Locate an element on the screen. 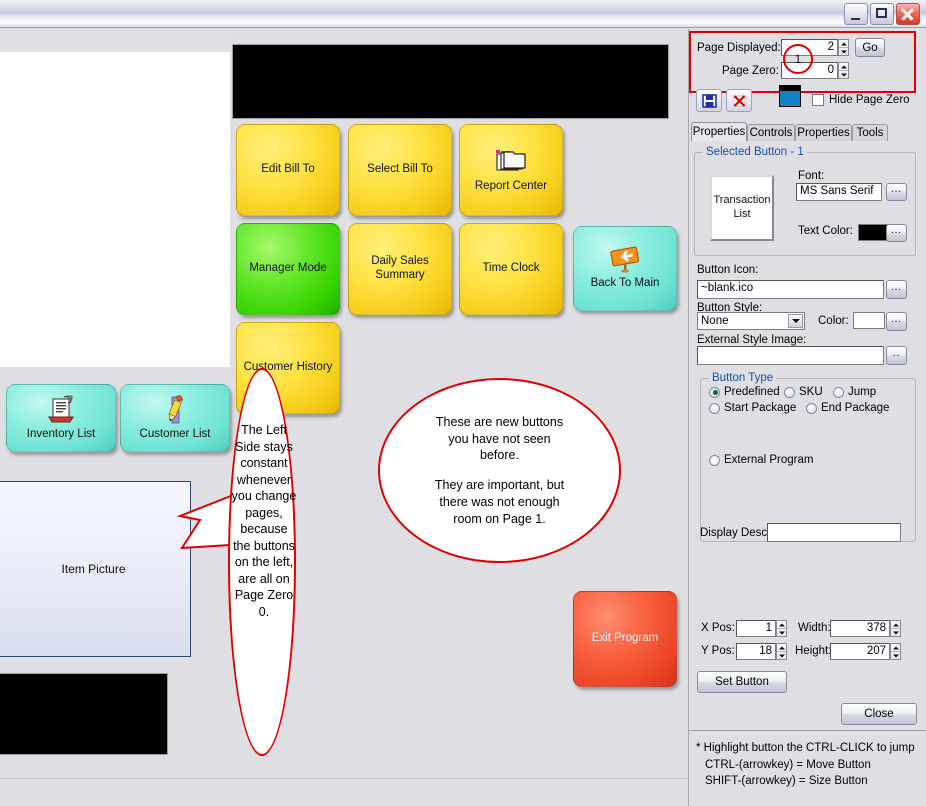 The image size is (926, 806). radio-predefined: Predefined is located at coordinates (744, 392).